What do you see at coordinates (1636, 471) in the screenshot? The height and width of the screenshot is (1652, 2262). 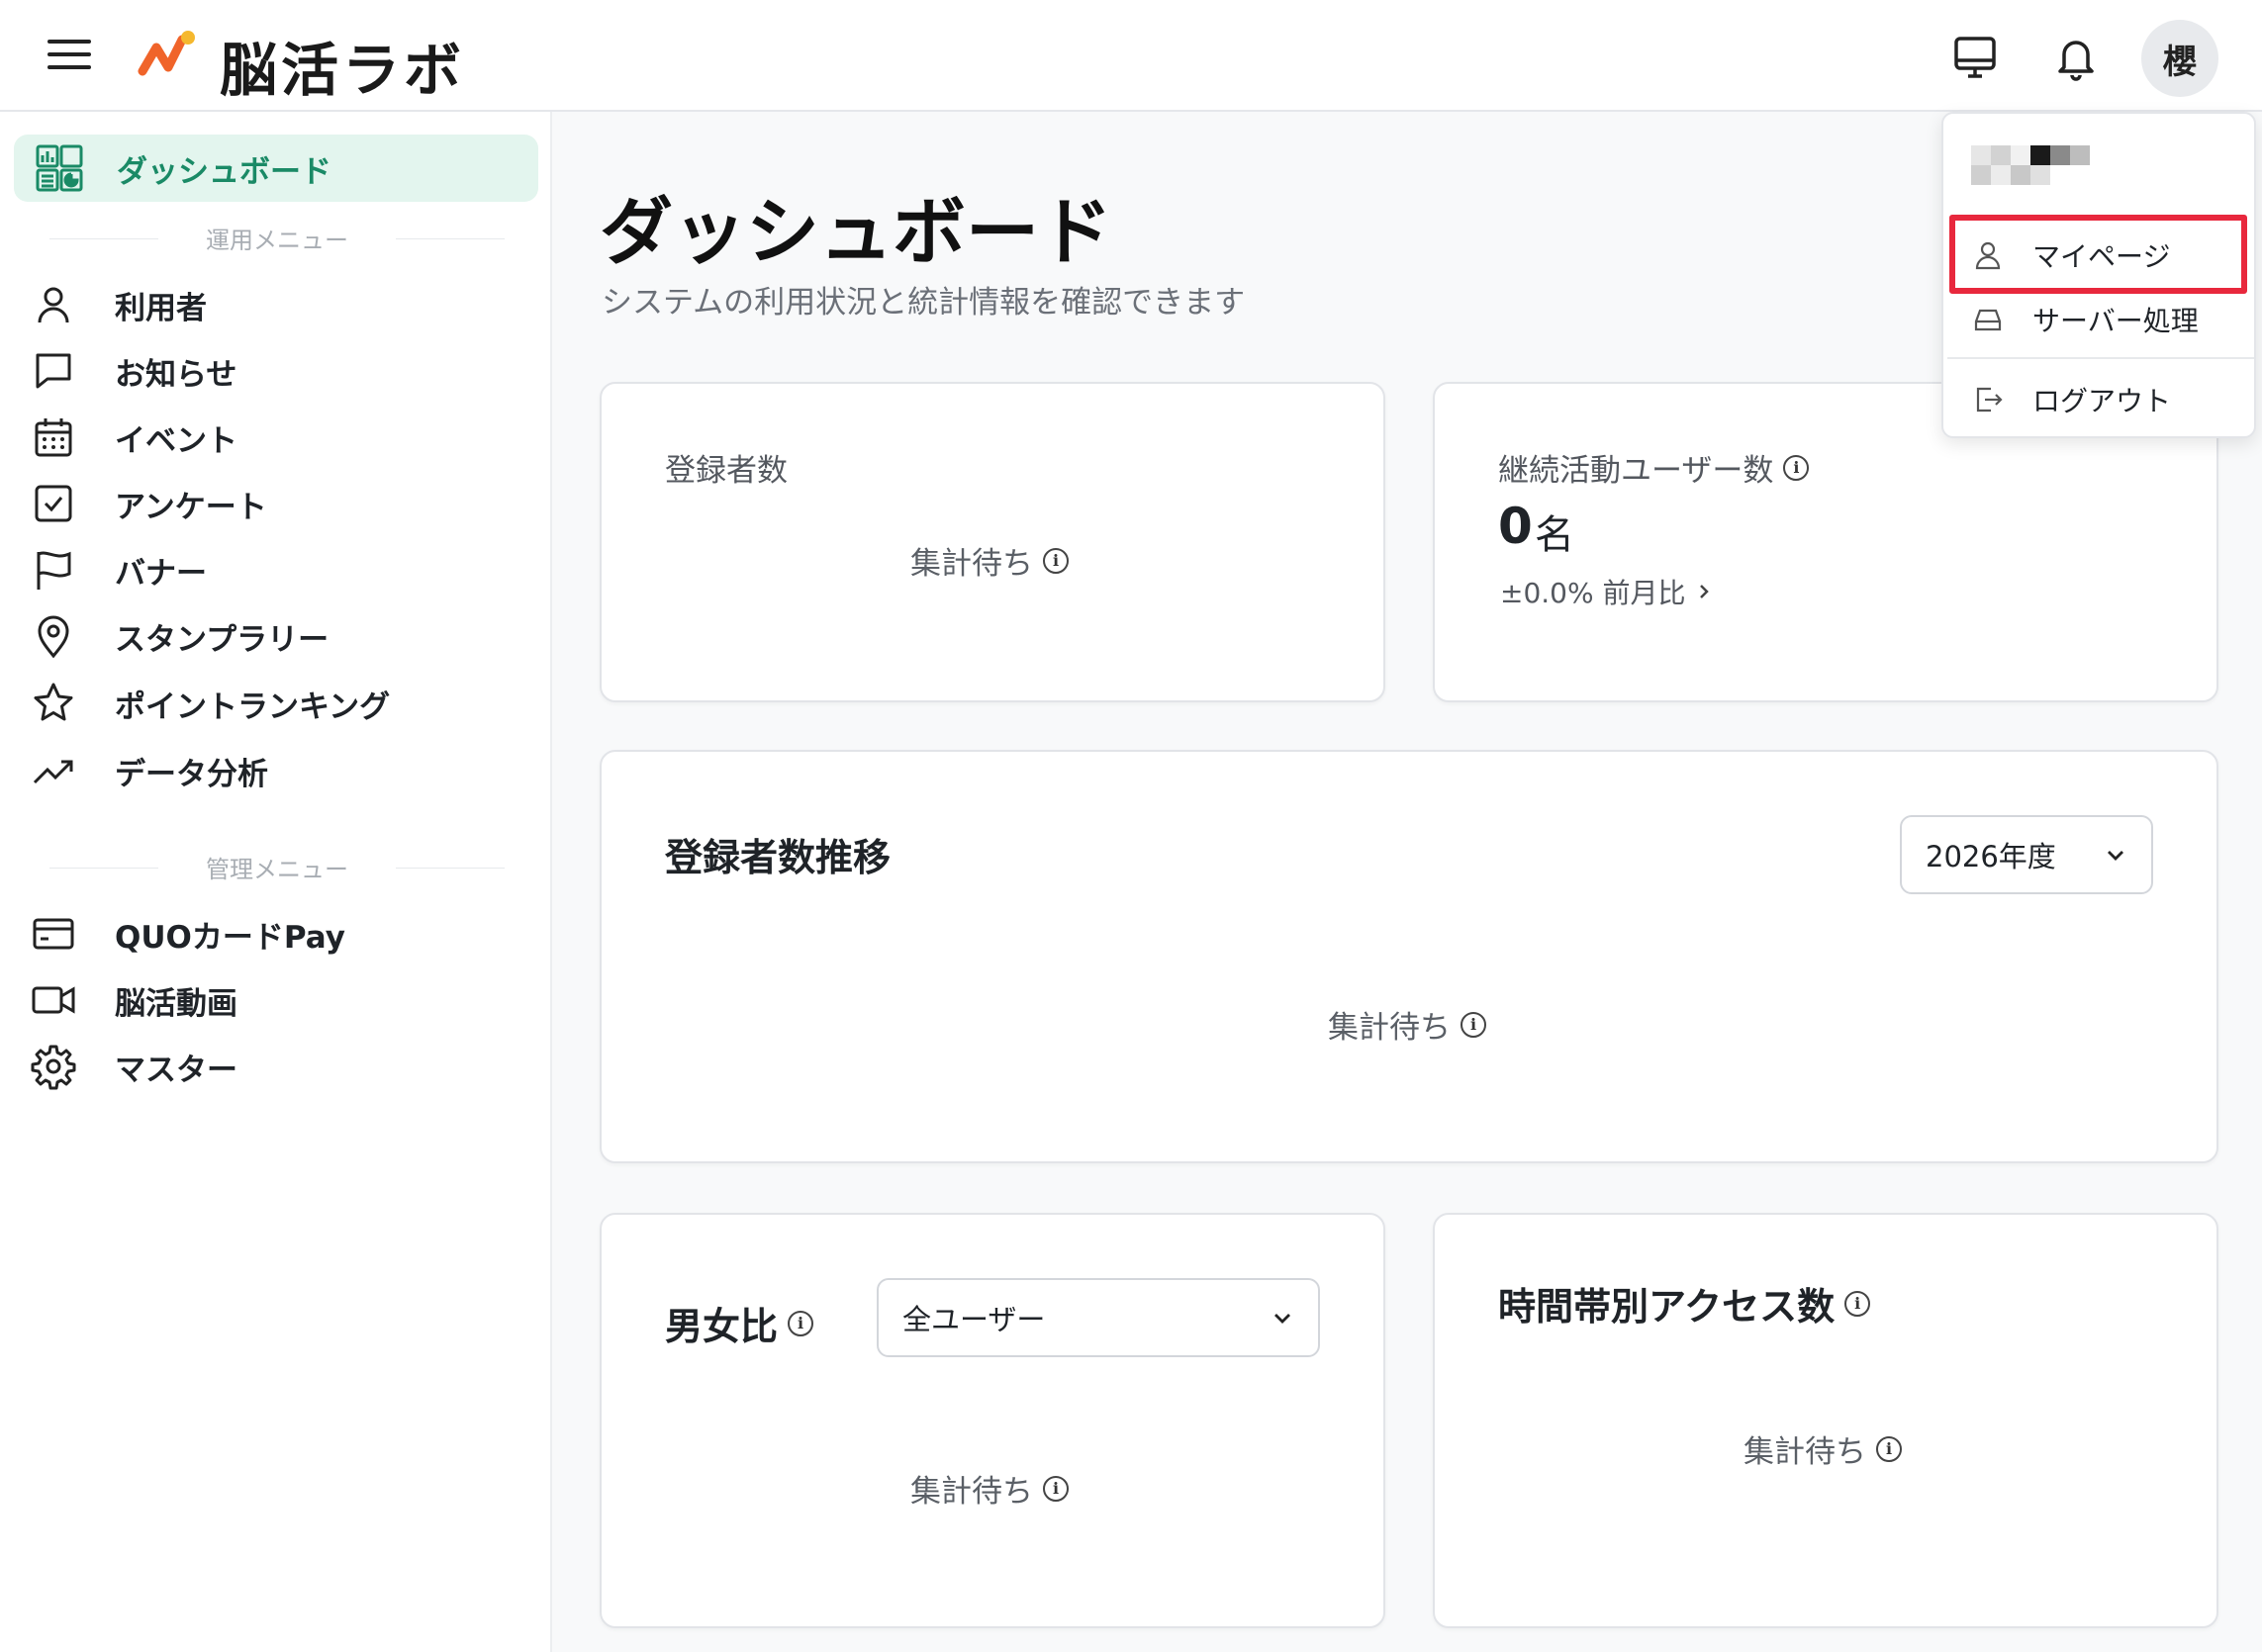 I see `card-title-text: 継続活動ユーザー数` at bounding box center [1636, 471].